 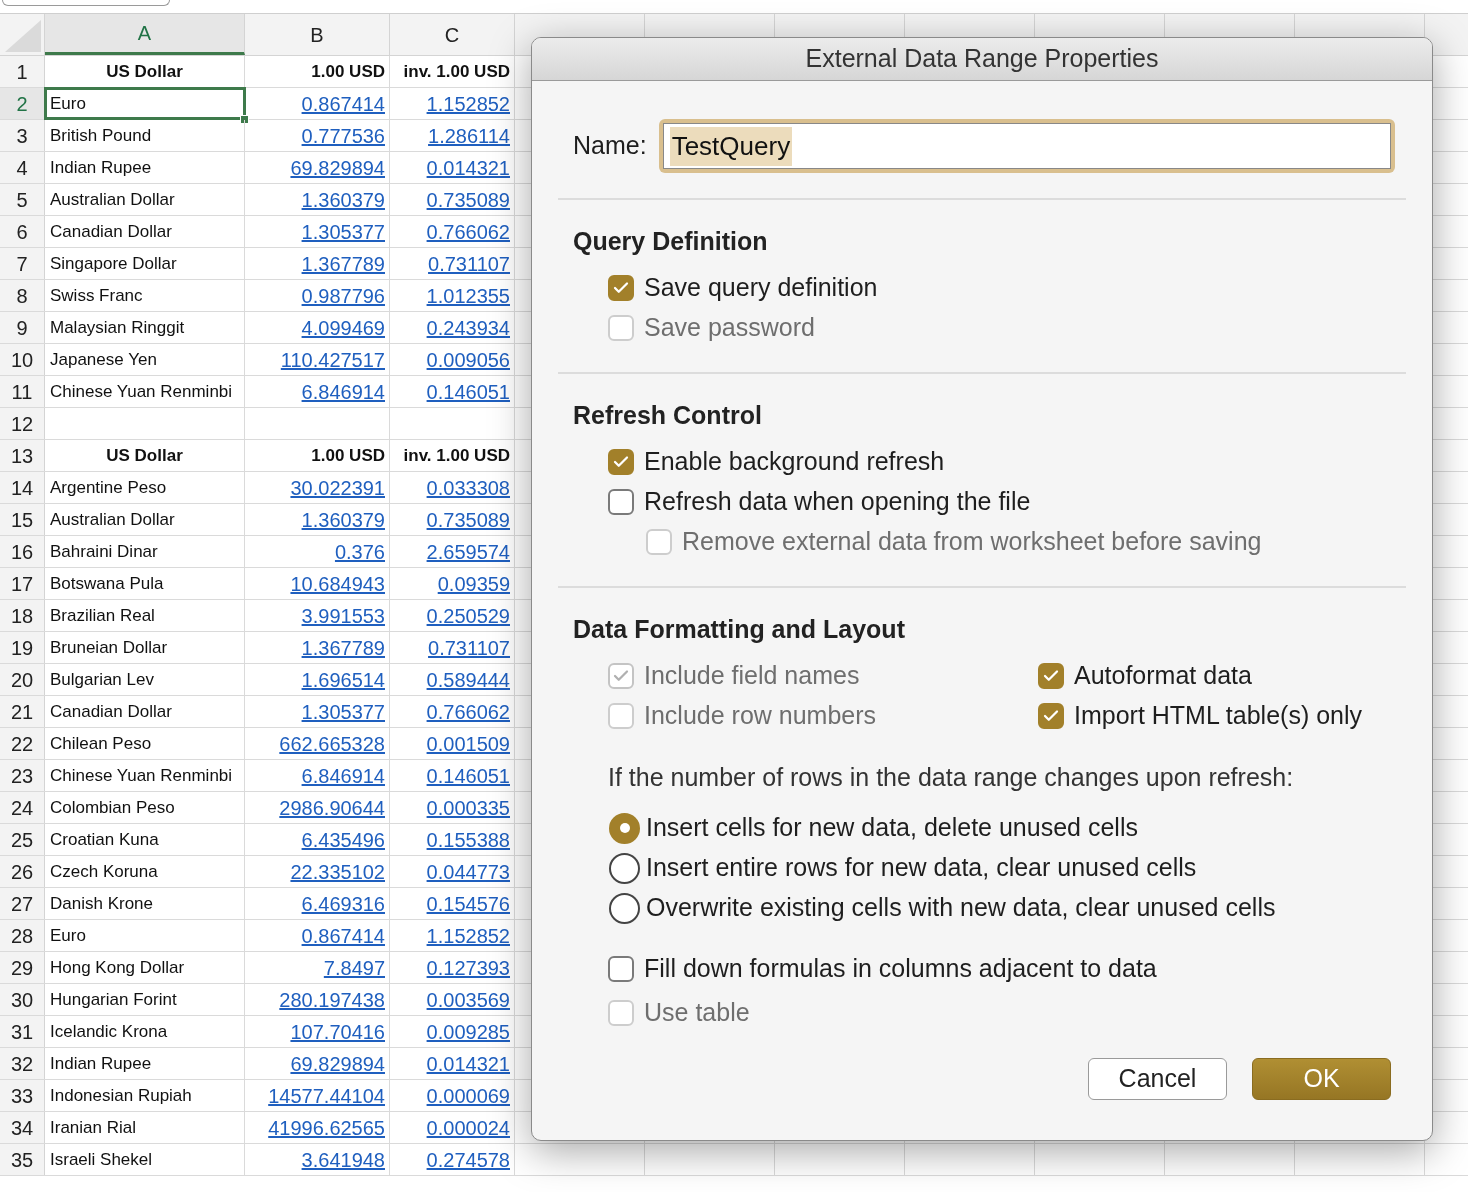 What do you see at coordinates (468, 679) in the screenshot?
I see `rate-link: 0.589444` at bounding box center [468, 679].